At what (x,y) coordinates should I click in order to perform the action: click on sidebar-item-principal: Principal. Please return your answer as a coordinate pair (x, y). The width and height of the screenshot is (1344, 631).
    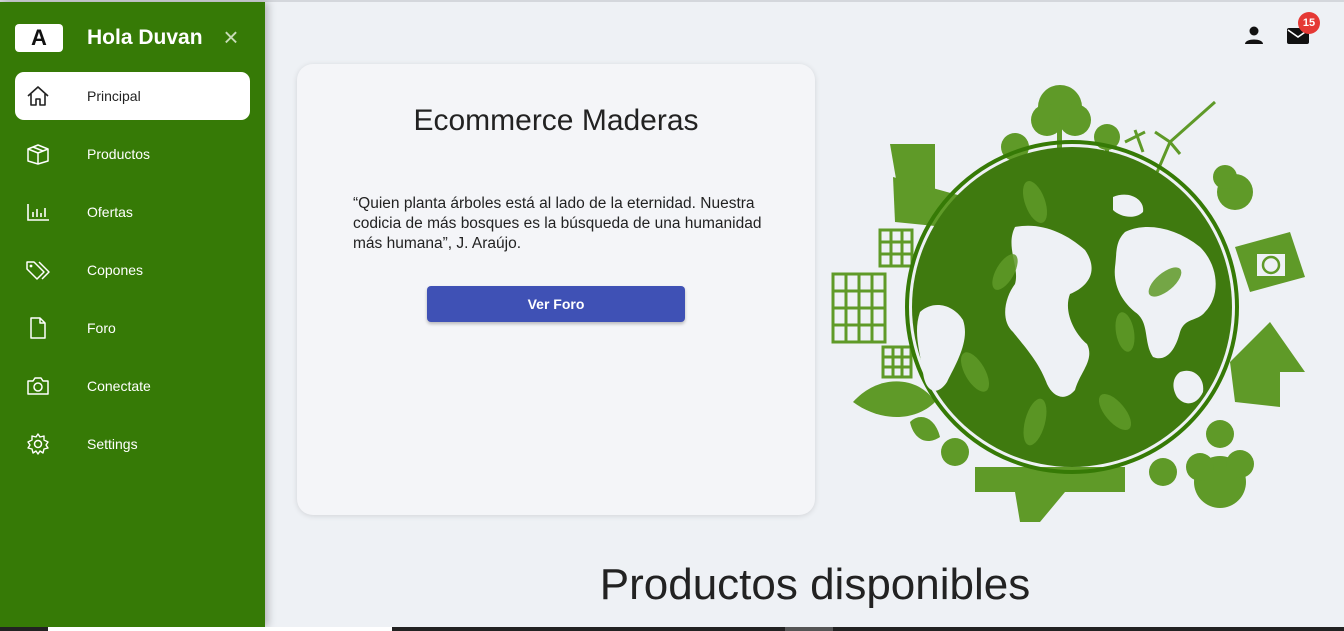
    Looking at the image, I should click on (132, 96).